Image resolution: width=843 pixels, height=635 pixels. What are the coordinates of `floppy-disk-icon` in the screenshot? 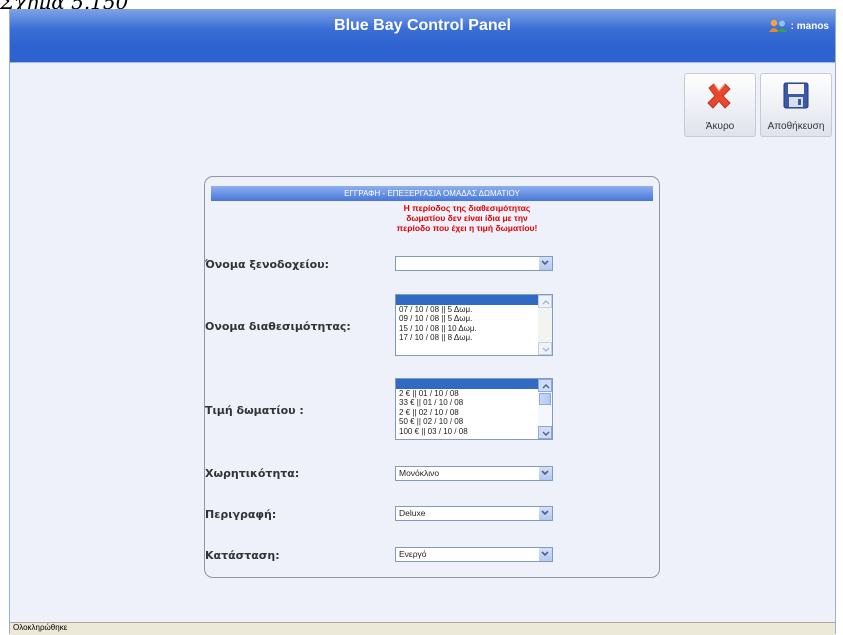 It's located at (796, 97).